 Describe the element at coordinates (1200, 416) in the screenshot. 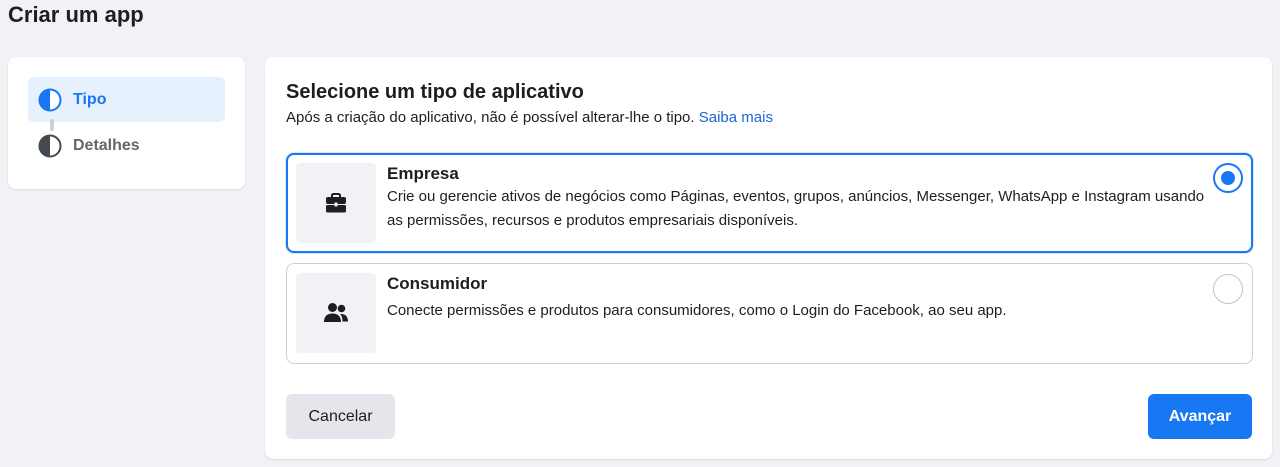

I see `next-button: Avançar` at that location.